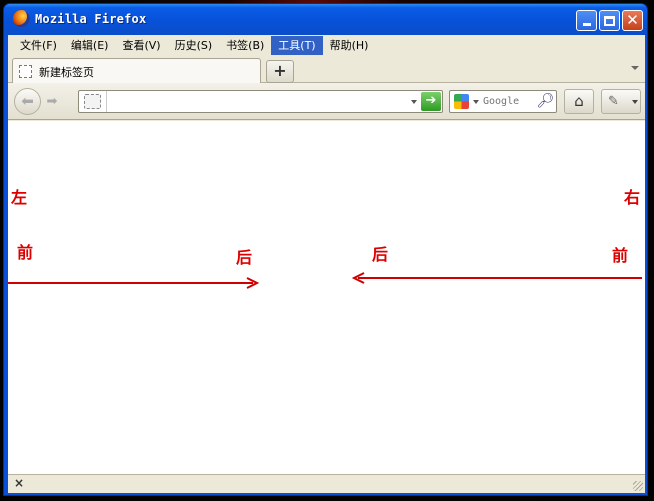 This screenshot has height=501, width=654. I want to click on status-bar: ×, so click(326, 483).